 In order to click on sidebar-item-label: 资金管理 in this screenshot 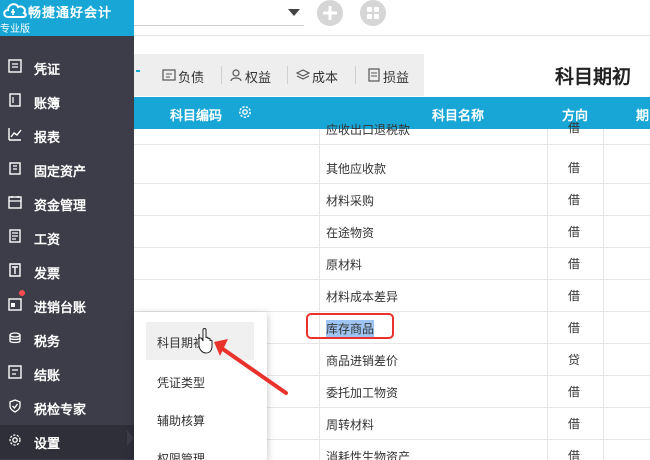, I will do `click(60, 206)`.